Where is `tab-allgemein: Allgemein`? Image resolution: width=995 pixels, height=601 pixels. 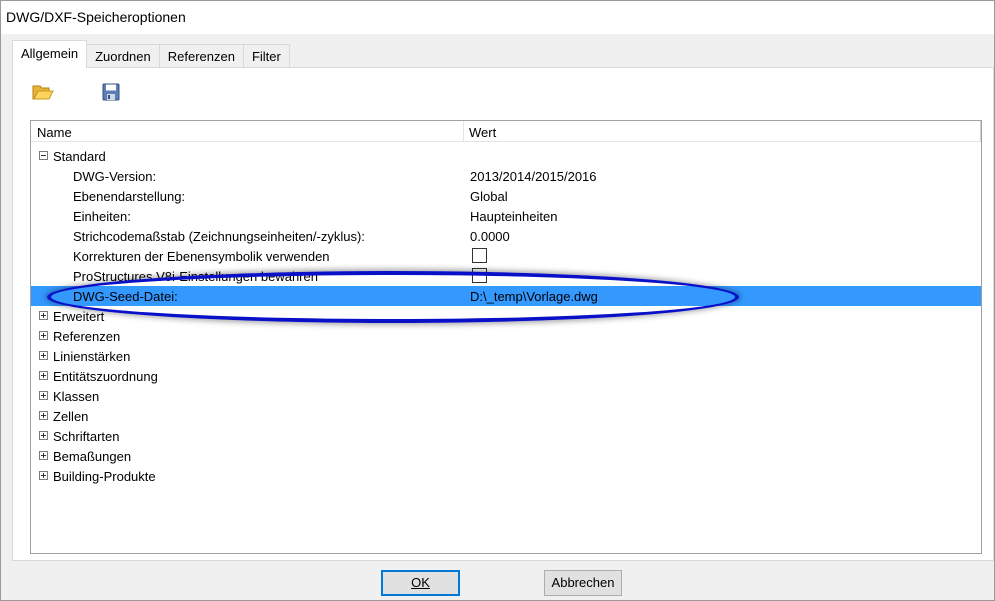 tab-allgemein: Allgemein is located at coordinates (50, 54).